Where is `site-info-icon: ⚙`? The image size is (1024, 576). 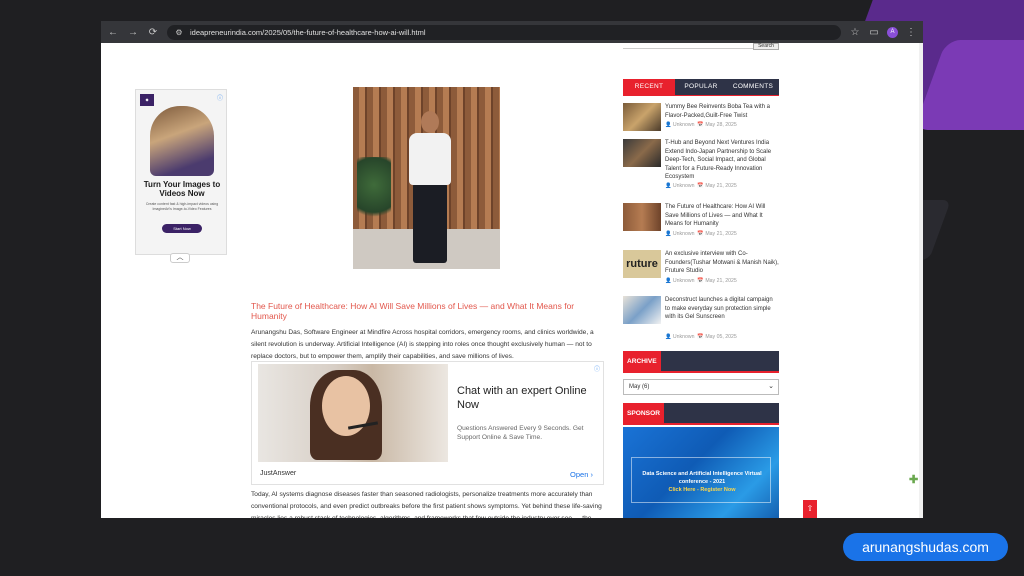
site-info-icon: ⚙ is located at coordinates (179, 32).